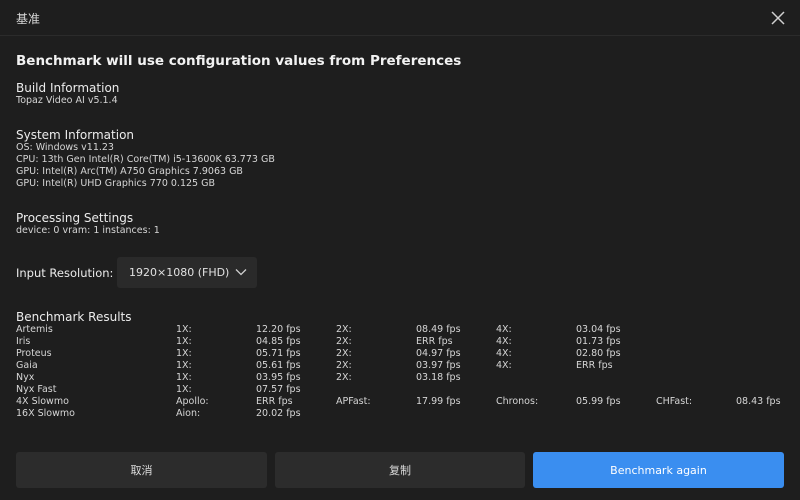 The width and height of the screenshot is (800, 500). Describe the element at coordinates (401, 390) in the screenshot. I see `table-row: Nyx Fast 1X: 07.57 fps` at that location.